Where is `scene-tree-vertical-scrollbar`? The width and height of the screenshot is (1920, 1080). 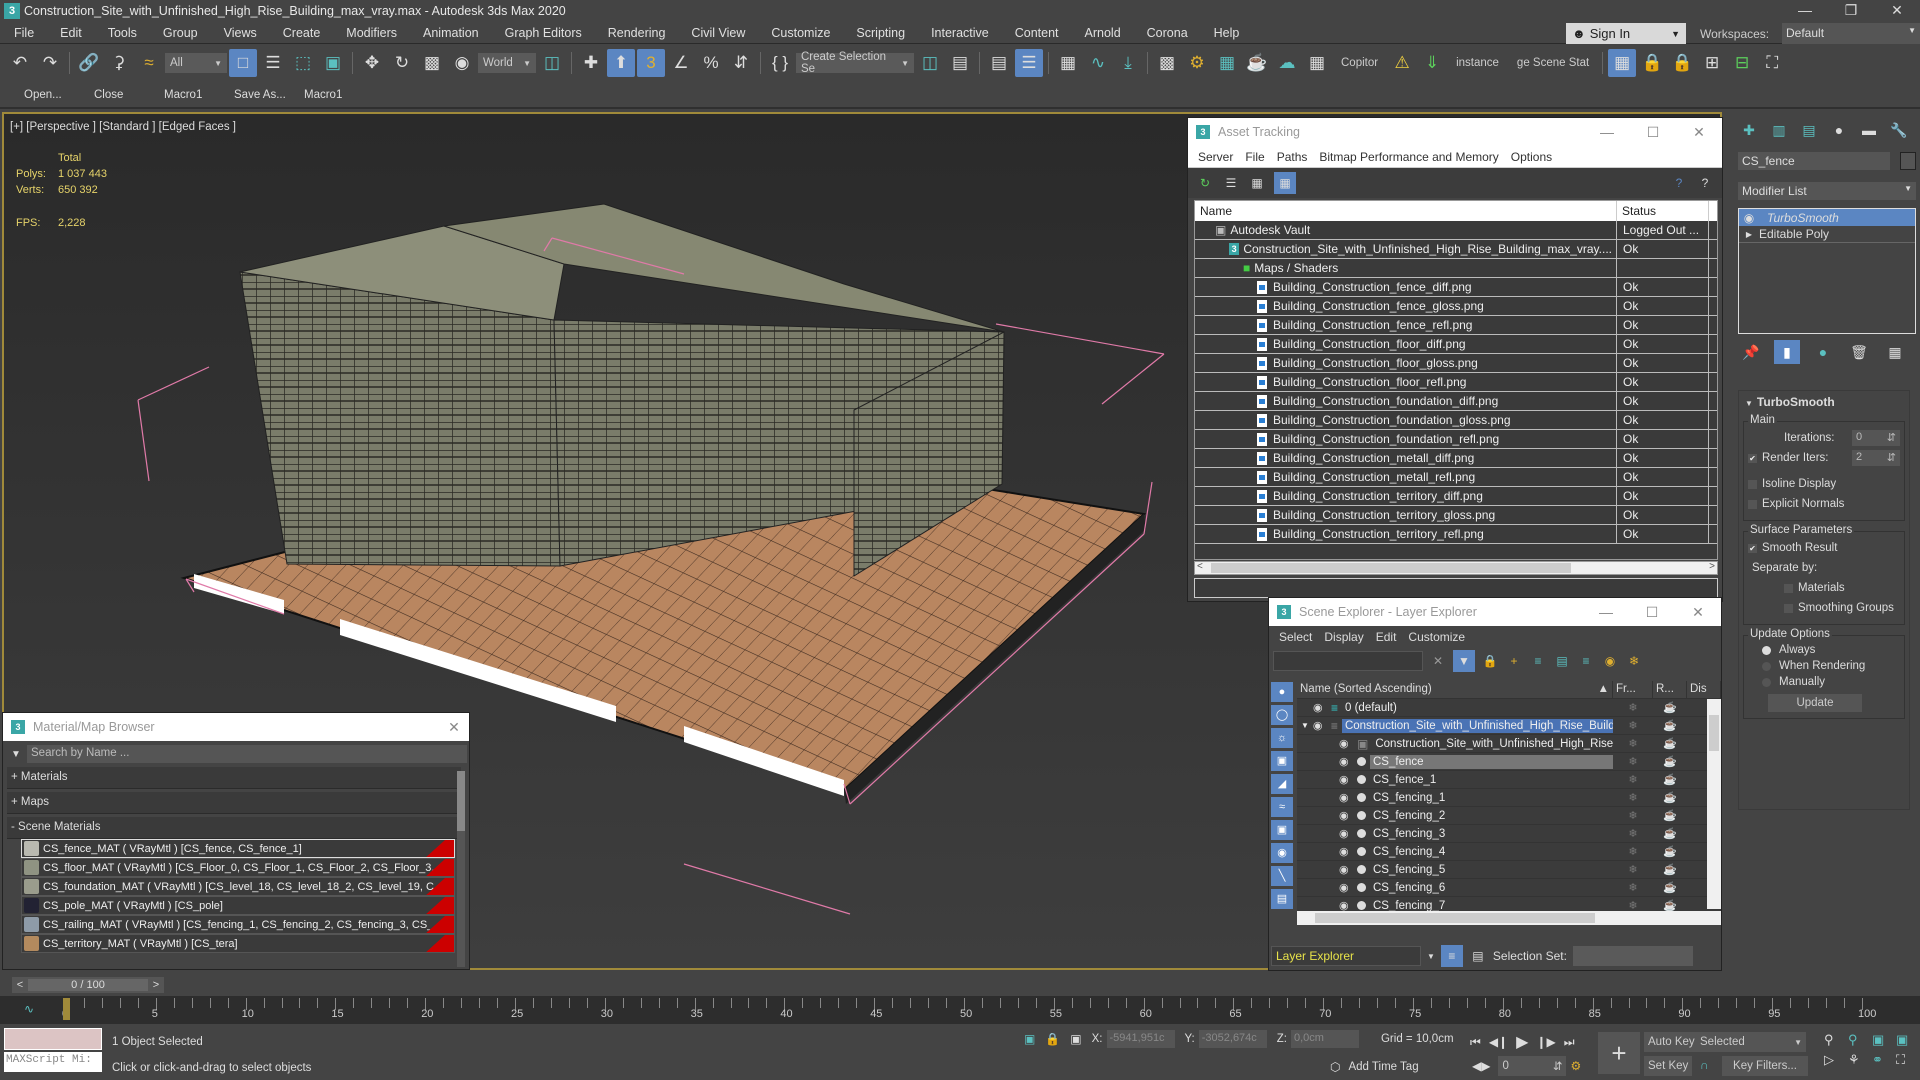 scene-tree-vertical-scrollbar is located at coordinates (1714, 804).